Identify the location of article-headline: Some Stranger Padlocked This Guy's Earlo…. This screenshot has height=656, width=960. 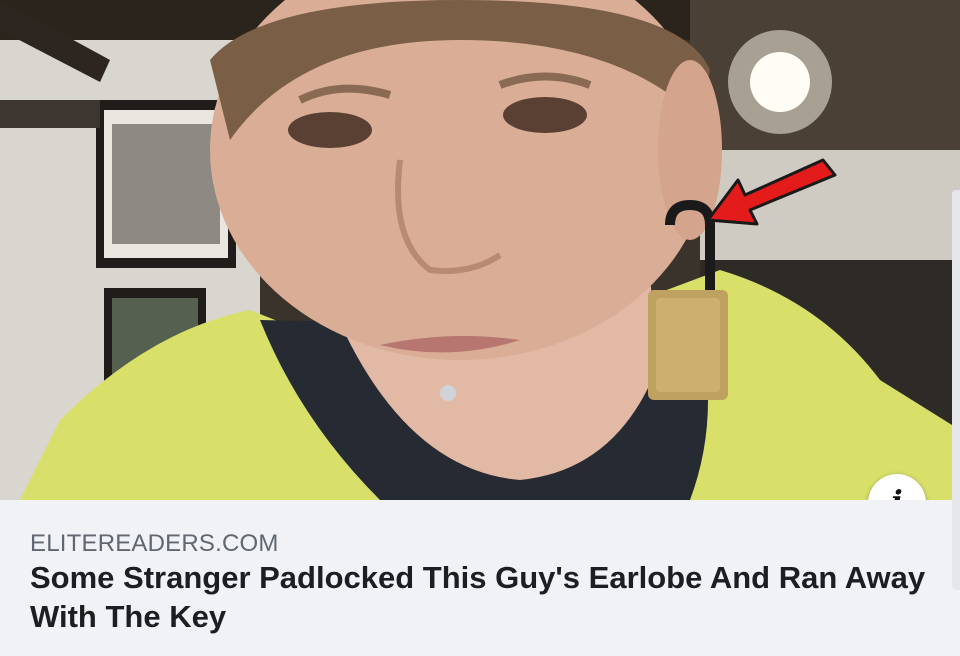
(485, 597).